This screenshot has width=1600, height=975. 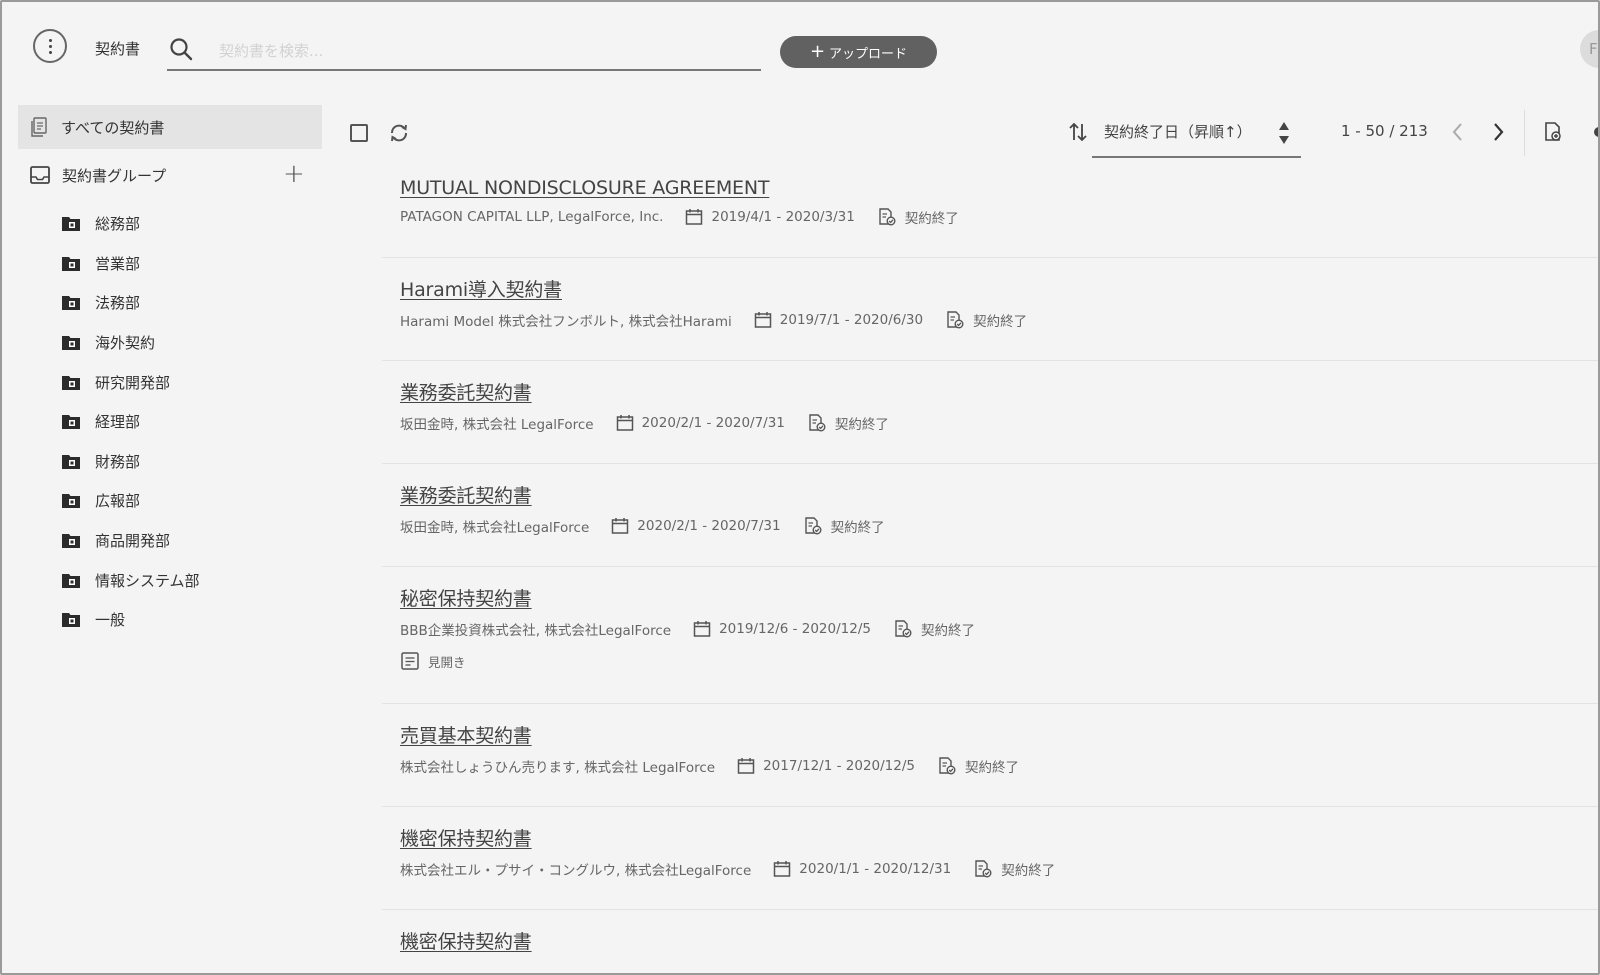 What do you see at coordinates (118, 461) in the screenshot?
I see `sidebar-folder-label: 財務部` at bounding box center [118, 461].